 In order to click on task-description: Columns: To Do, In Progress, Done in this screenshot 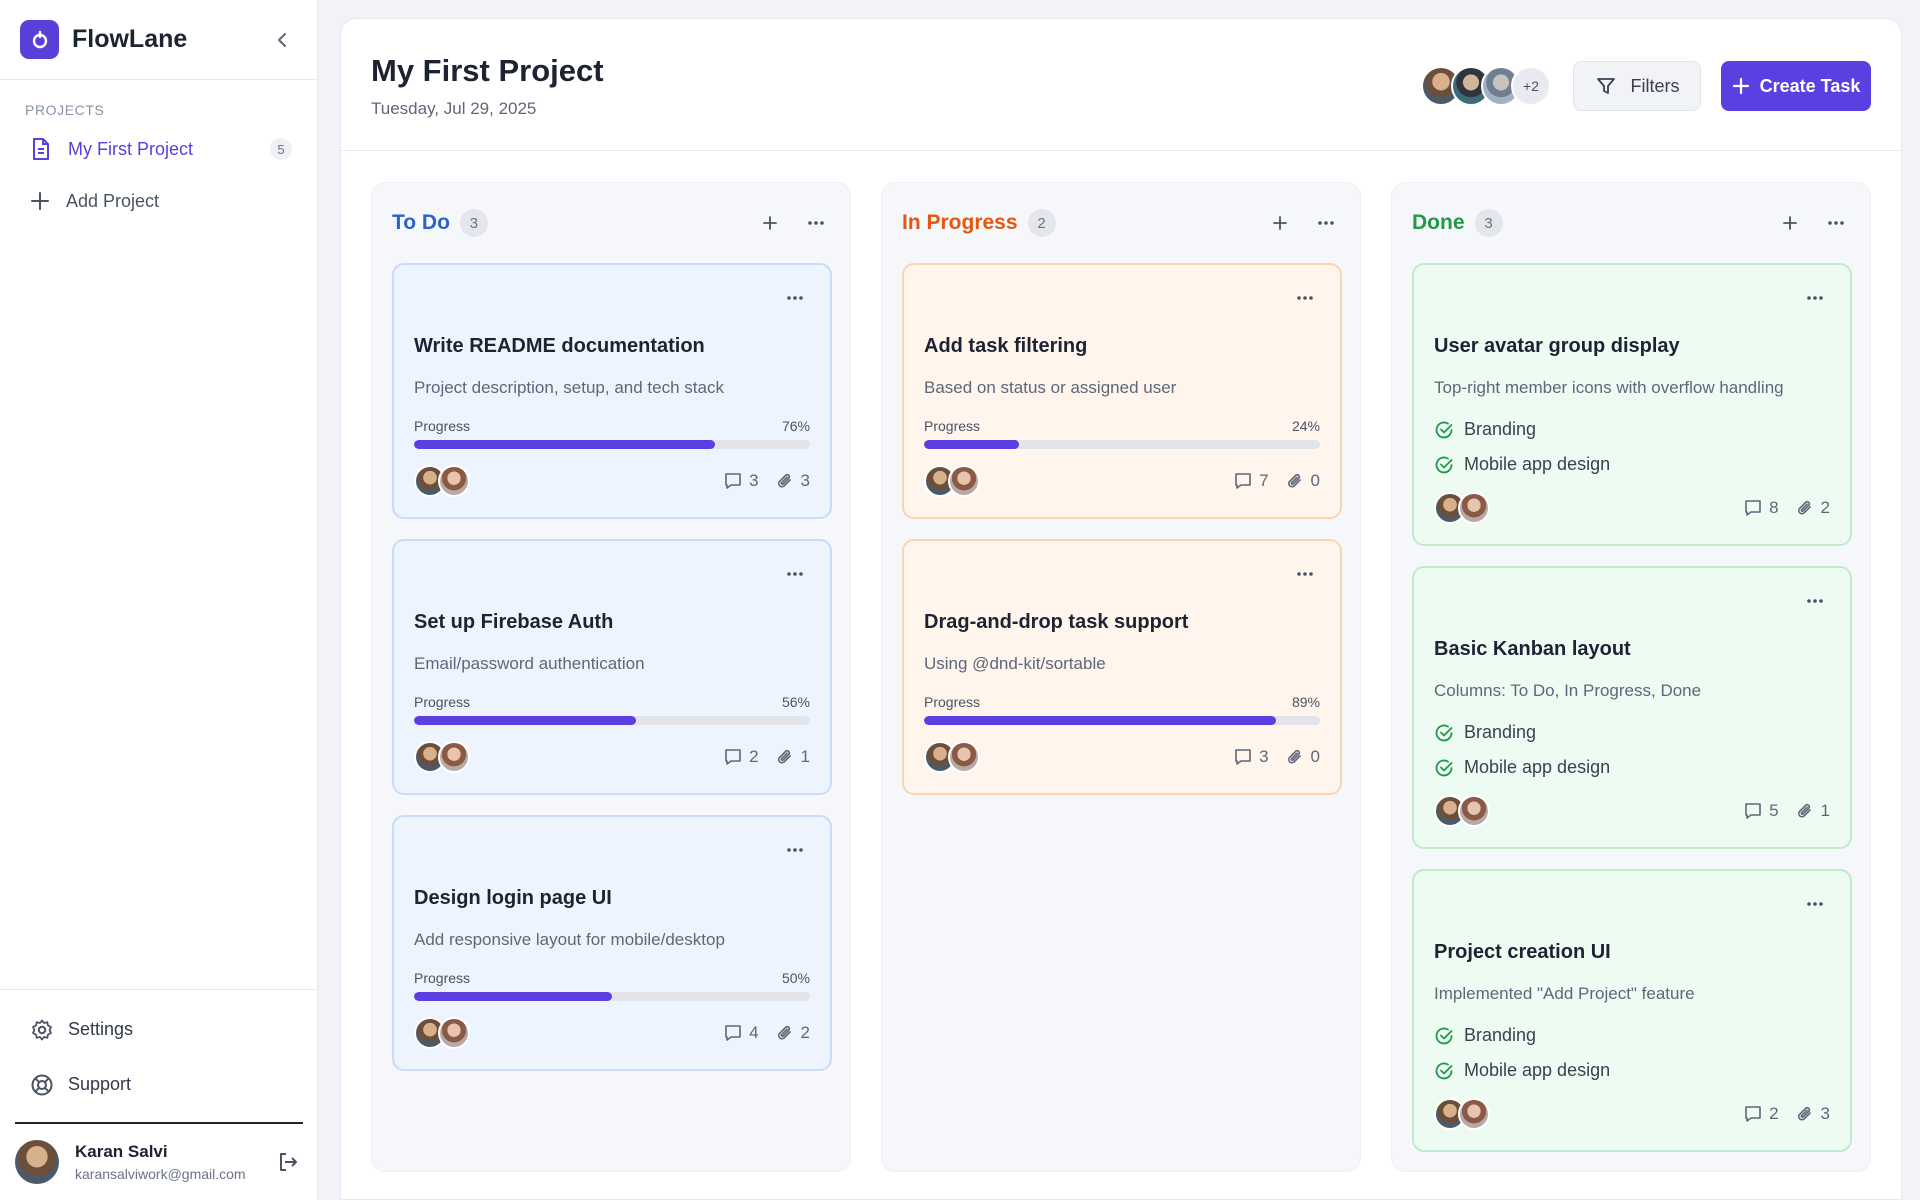, I will do `click(1568, 690)`.